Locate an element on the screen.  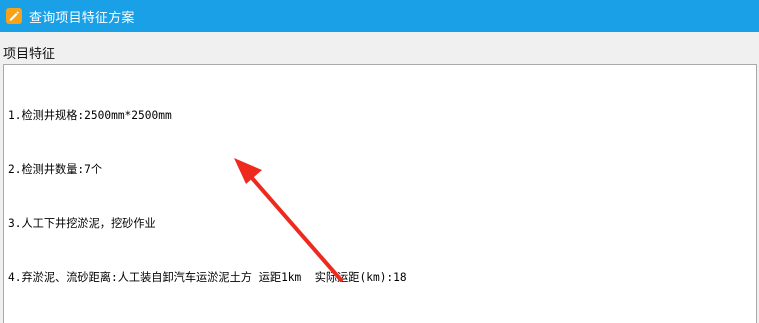
feature-line-3: 3.人工下井挖淤泥，挖砂作业 is located at coordinates (82, 223).